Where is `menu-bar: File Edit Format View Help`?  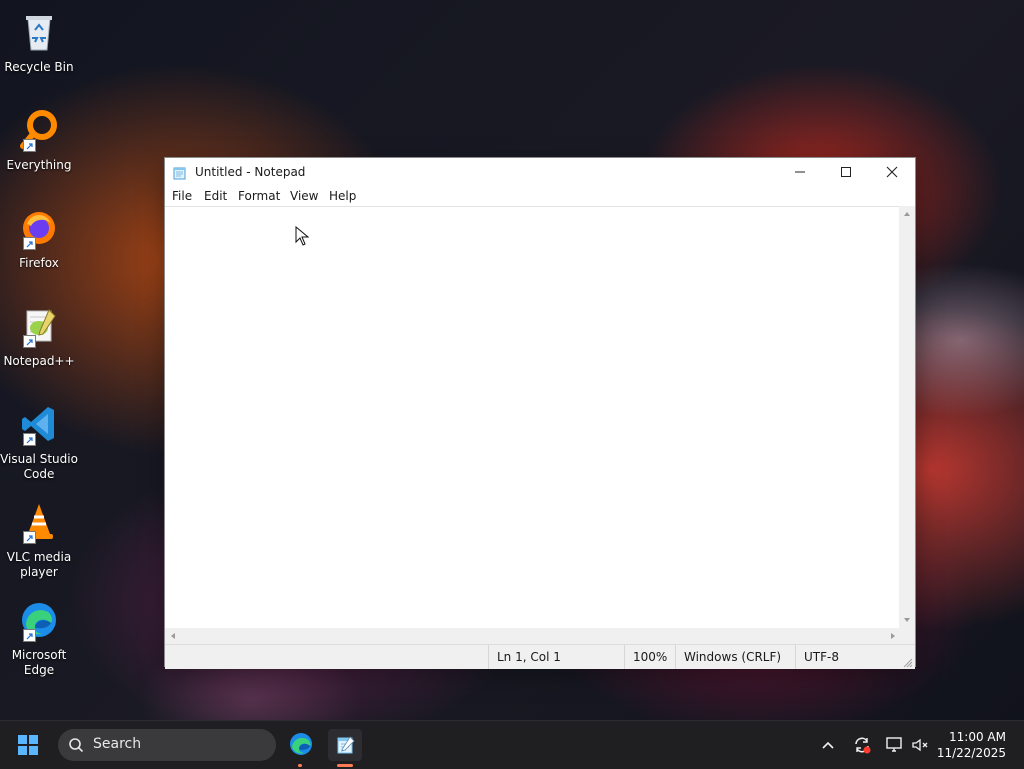
menu-bar: File Edit Format View Help is located at coordinates (540, 196).